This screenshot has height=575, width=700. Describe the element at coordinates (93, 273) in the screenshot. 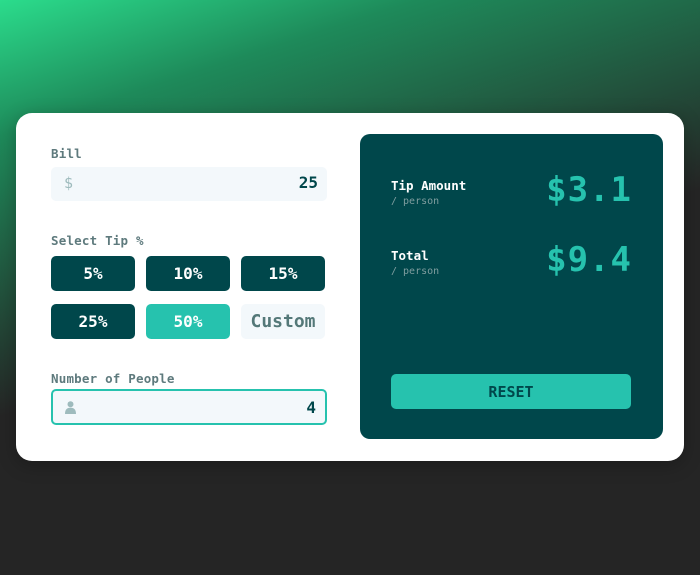

I see `tip-button-5: 5%` at that location.